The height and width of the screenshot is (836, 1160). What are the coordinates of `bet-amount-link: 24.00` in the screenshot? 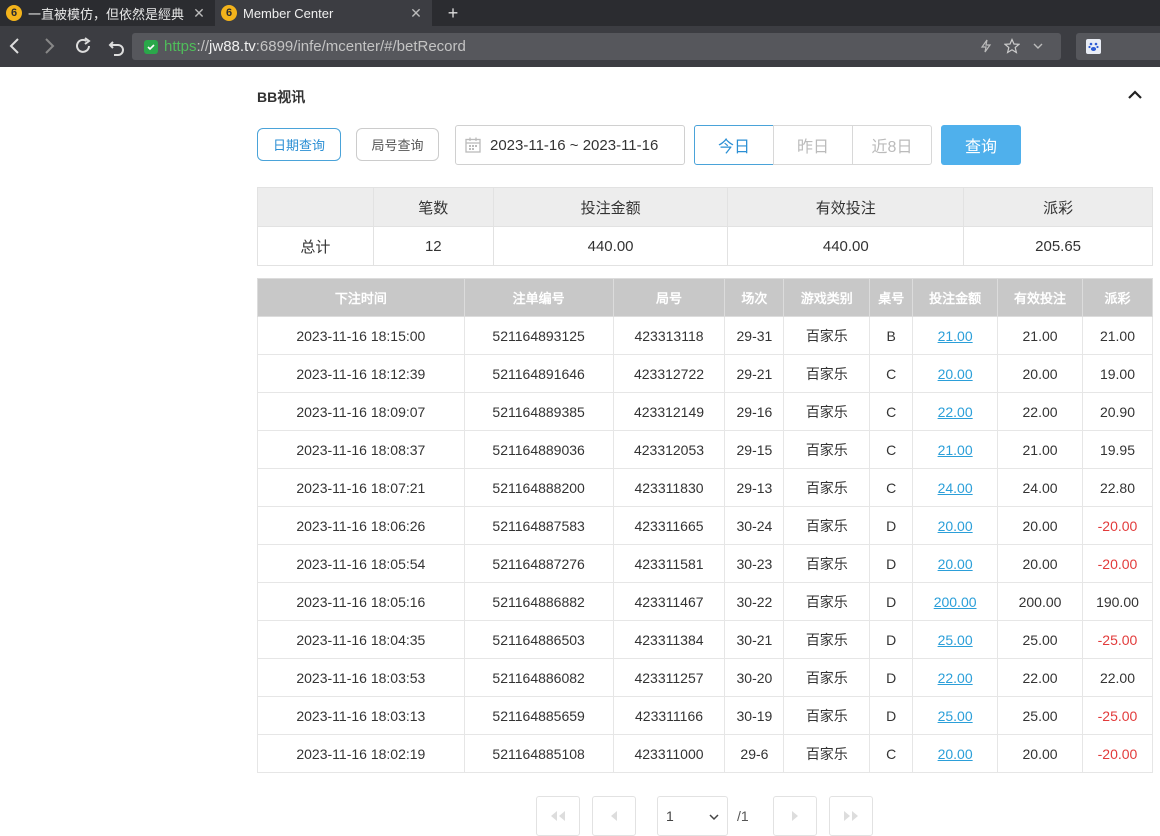 It's located at (955, 487).